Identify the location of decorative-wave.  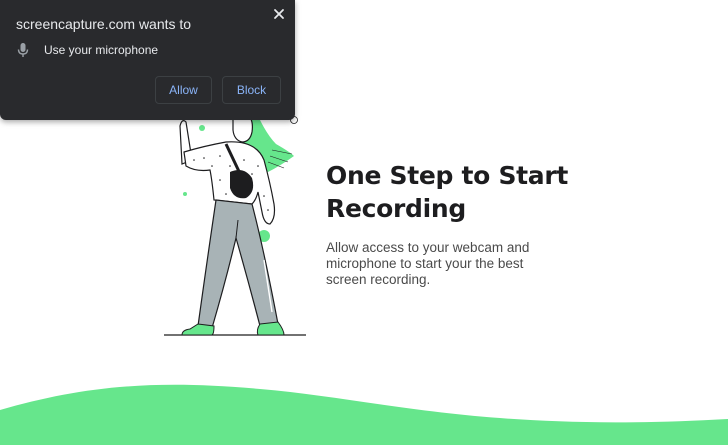
(364, 414).